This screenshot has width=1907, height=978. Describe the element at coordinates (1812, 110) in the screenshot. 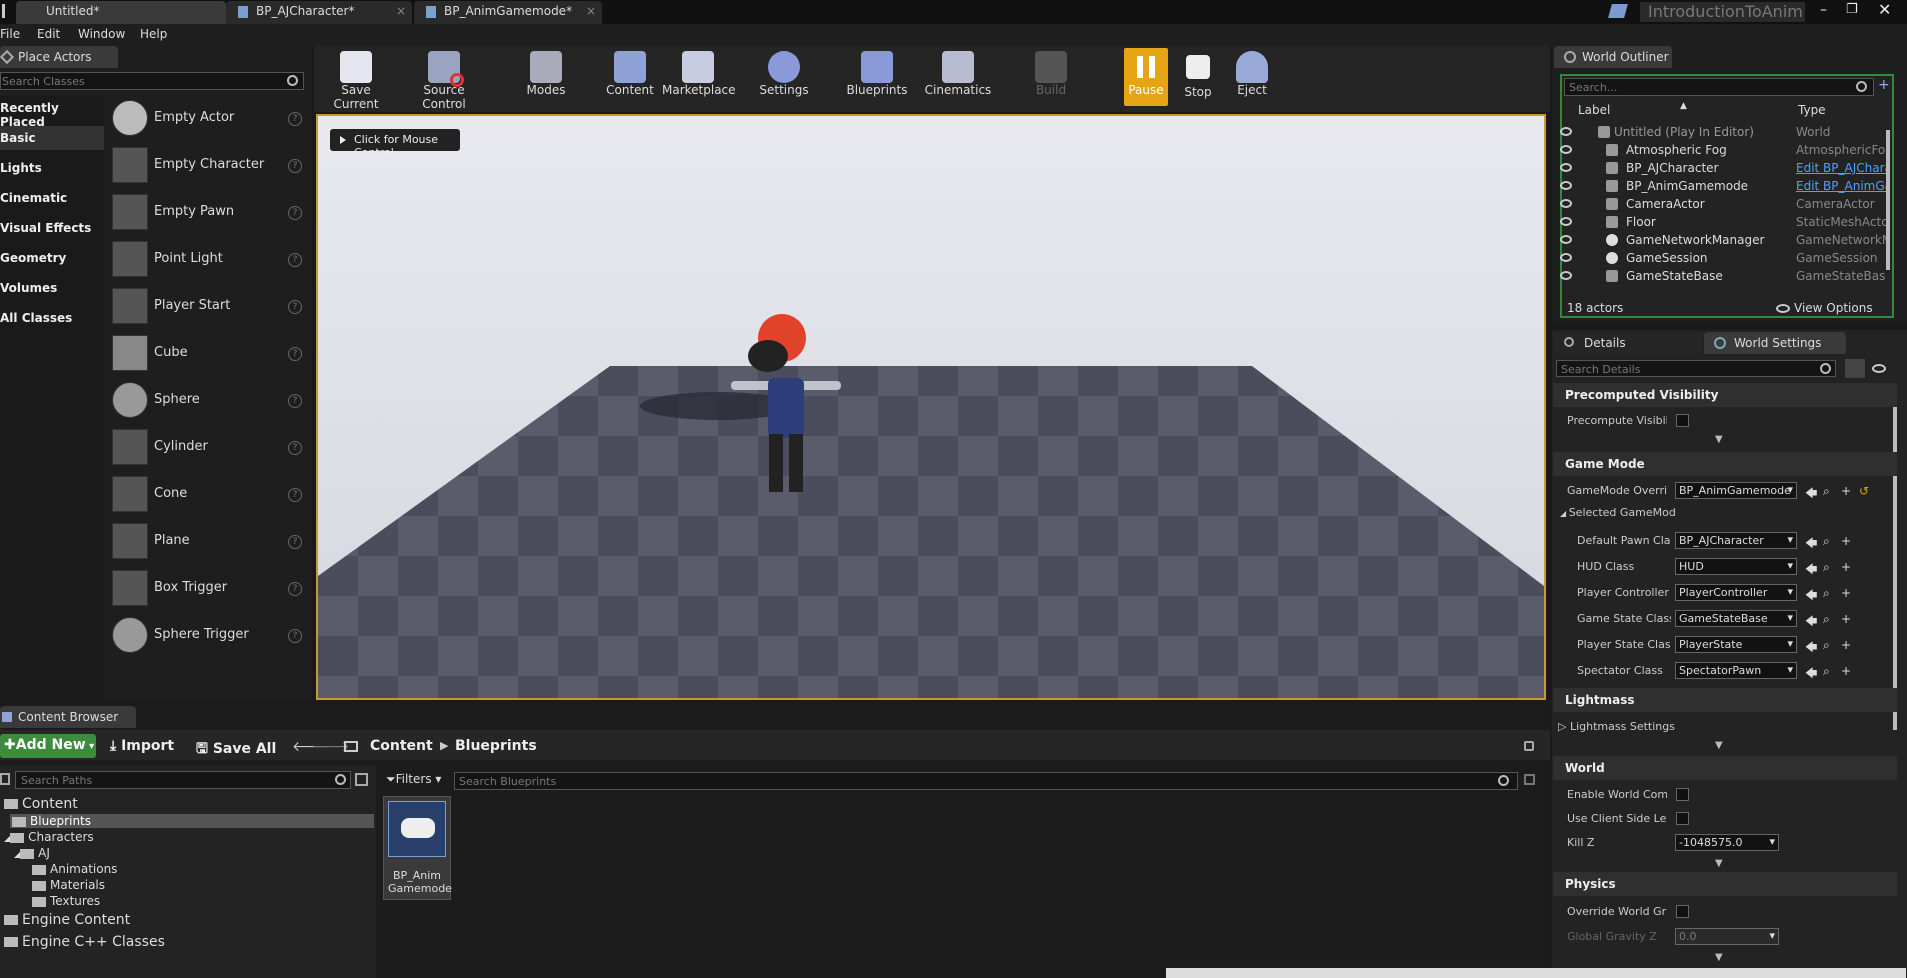

I see `outliner-col-type: Type` at that location.